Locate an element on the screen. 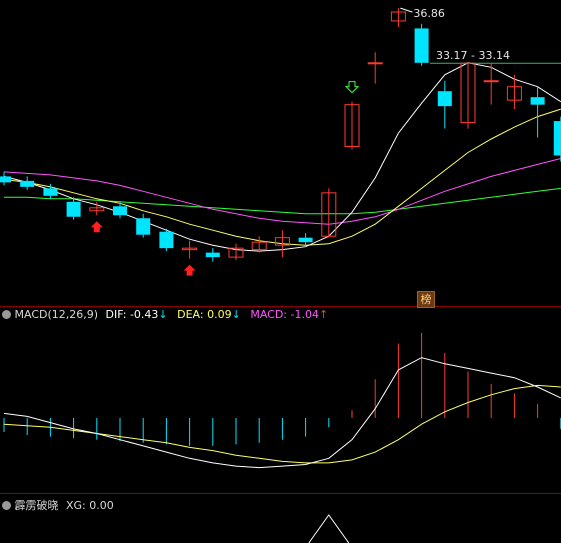  dif-label: DIF: is located at coordinates (116, 314).